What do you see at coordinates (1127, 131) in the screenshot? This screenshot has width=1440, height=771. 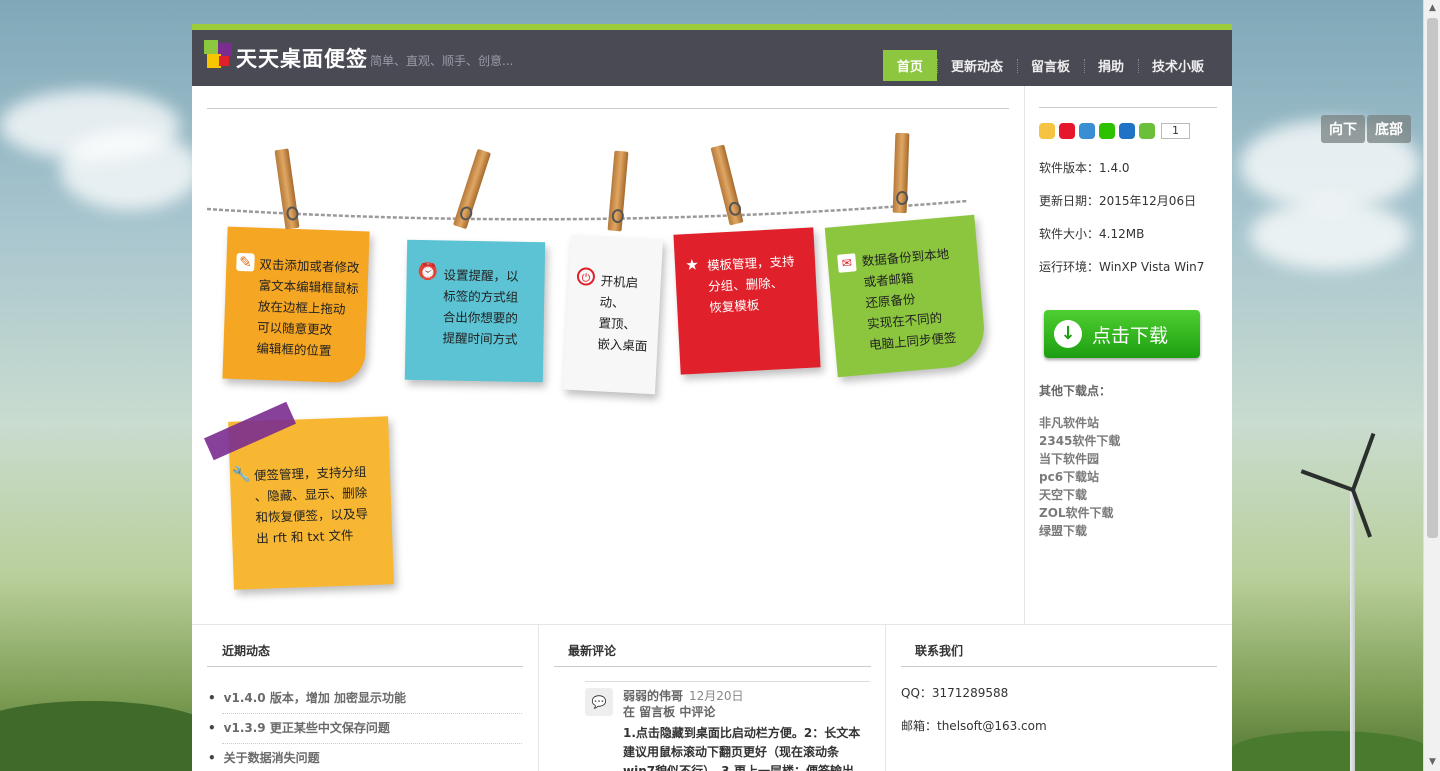 I see `renren-share-icon` at bounding box center [1127, 131].